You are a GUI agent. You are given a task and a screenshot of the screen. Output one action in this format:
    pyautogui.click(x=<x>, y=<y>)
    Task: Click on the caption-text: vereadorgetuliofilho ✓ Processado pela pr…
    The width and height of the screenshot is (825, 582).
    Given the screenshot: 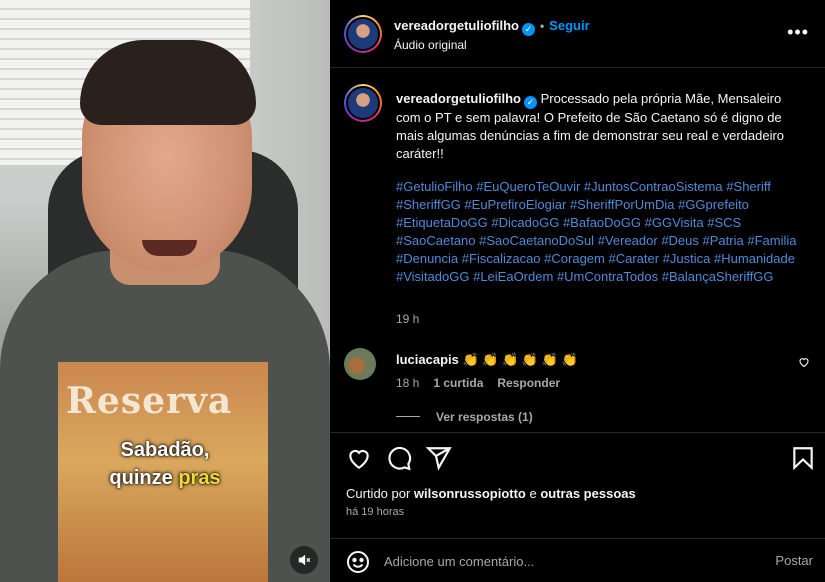 What is the action you would take?
    pyautogui.click(x=601, y=126)
    